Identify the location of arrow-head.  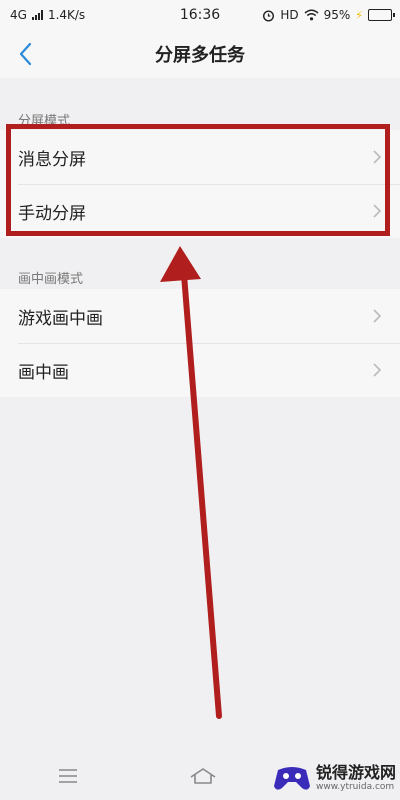
(180, 264).